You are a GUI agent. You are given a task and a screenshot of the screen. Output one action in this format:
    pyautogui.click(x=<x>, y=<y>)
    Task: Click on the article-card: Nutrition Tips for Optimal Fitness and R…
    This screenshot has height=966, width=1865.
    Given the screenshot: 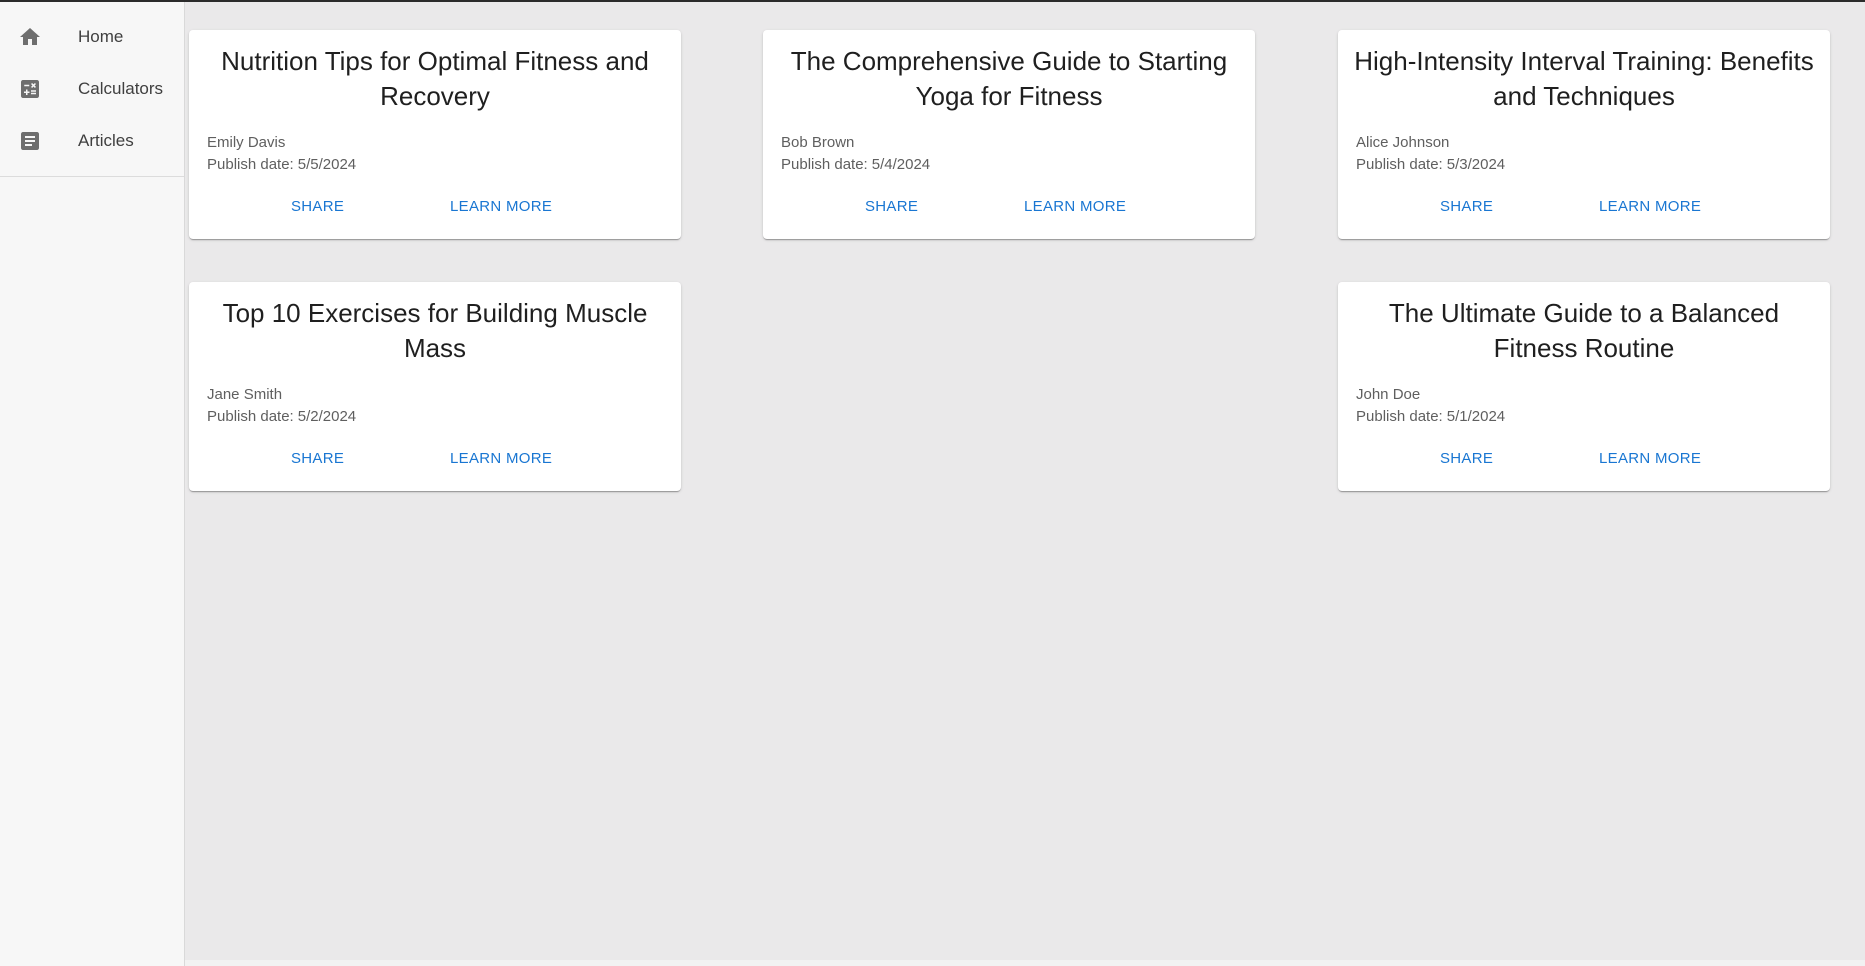 What is the action you would take?
    pyautogui.click(x=435, y=134)
    